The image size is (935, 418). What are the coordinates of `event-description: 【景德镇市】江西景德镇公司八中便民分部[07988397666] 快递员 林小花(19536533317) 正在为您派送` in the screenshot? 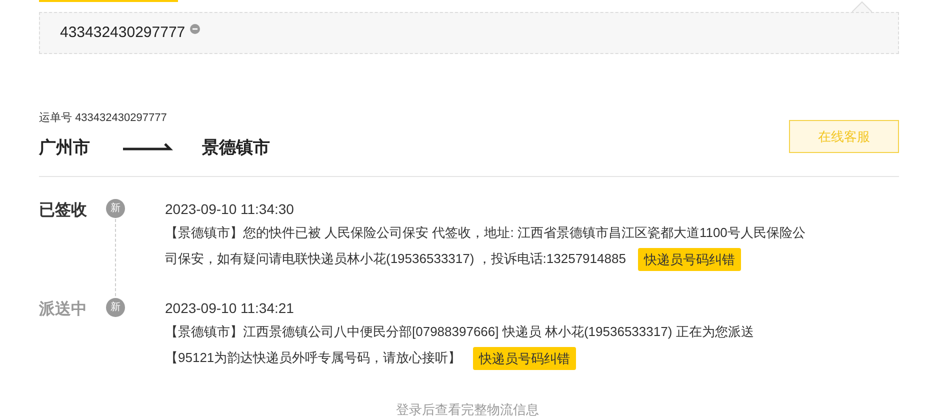 It's located at (459, 332).